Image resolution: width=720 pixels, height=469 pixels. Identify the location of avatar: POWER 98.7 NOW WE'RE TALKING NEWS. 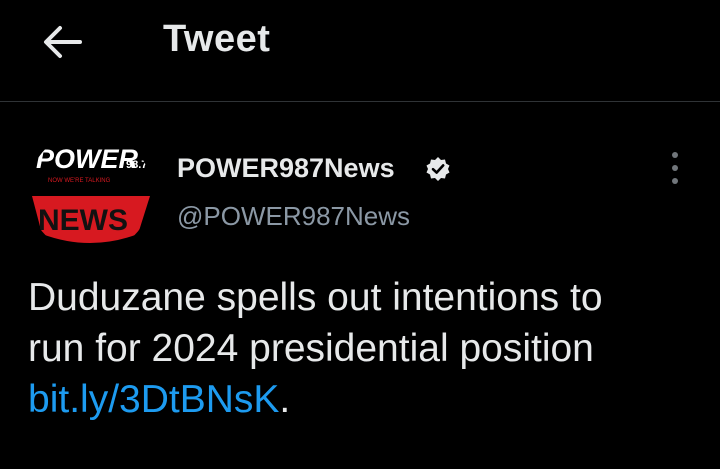
(90, 192).